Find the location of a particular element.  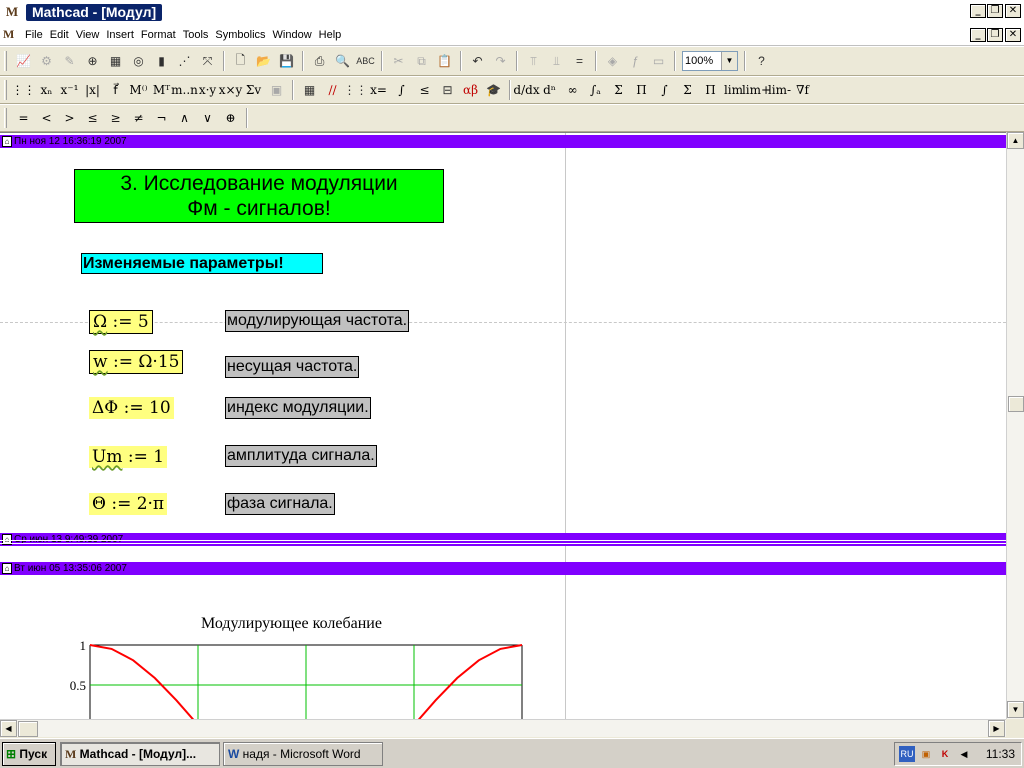

menu-item-format: Format is located at coordinates (161, 35).